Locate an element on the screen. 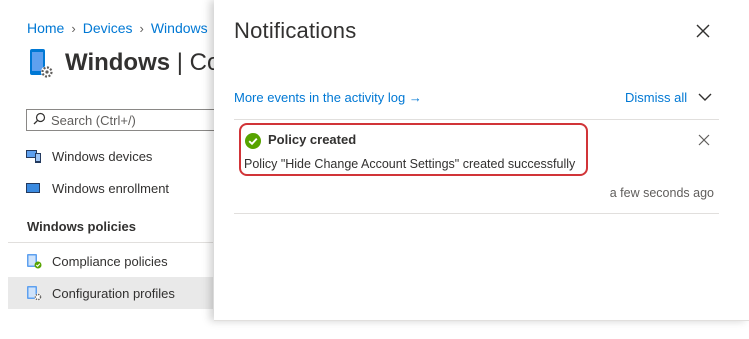 This screenshot has height=339, width=749. device-settings-icon is located at coordinates (41, 63).